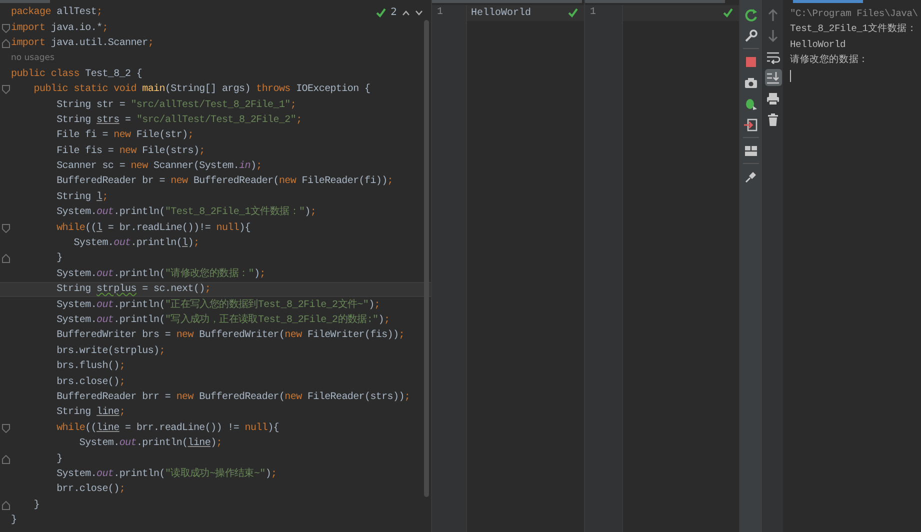 The height and width of the screenshot is (532, 921). What do you see at coordinates (91, 367) in the screenshot?
I see `code-line: brs.flush();` at bounding box center [91, 367].